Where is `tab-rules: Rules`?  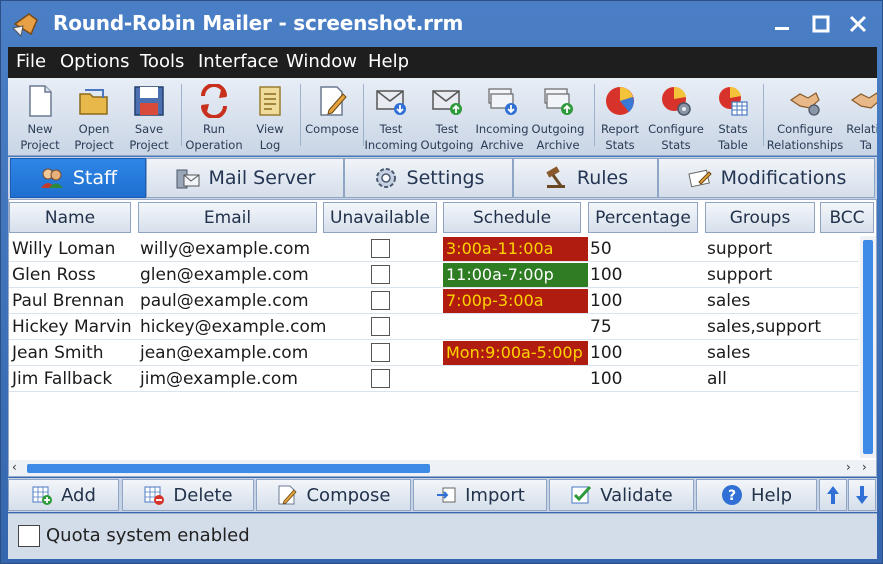 tab-rules: Rules is located at coordinates (585, 178).